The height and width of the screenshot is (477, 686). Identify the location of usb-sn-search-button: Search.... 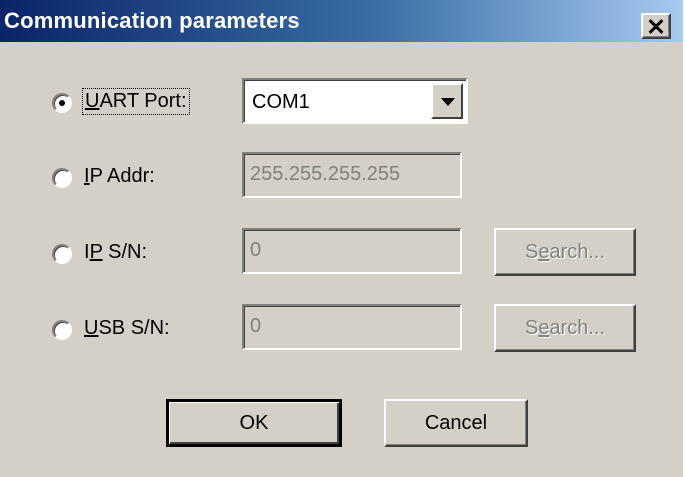
(565, 328).